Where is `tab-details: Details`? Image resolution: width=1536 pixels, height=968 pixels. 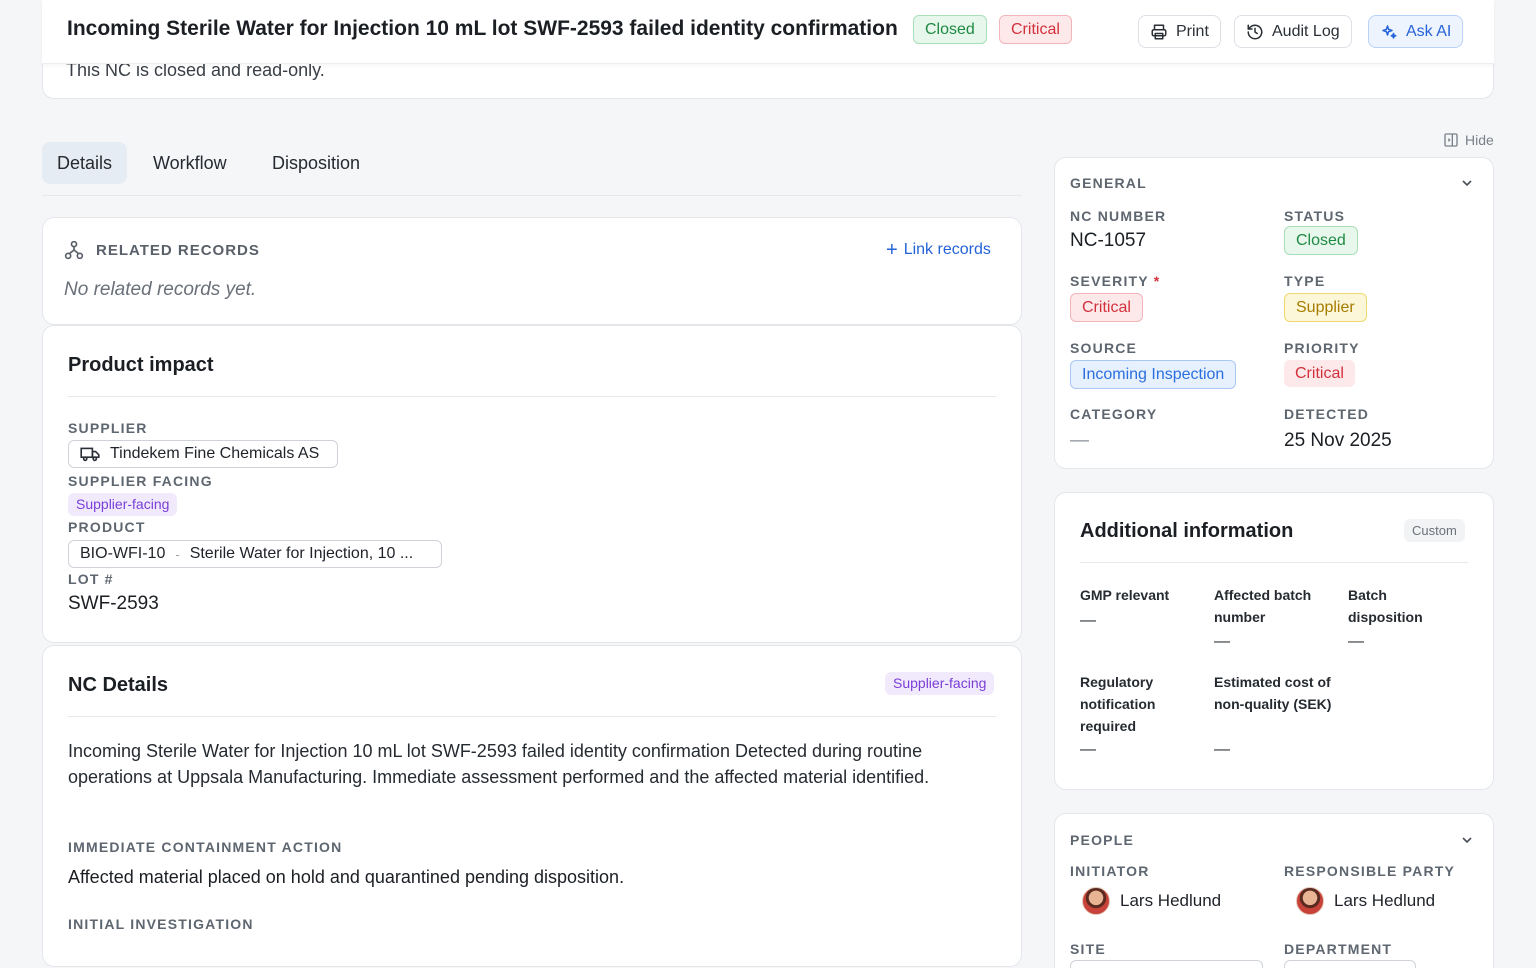
tab-details: Details is located at coordinates (85, 163).